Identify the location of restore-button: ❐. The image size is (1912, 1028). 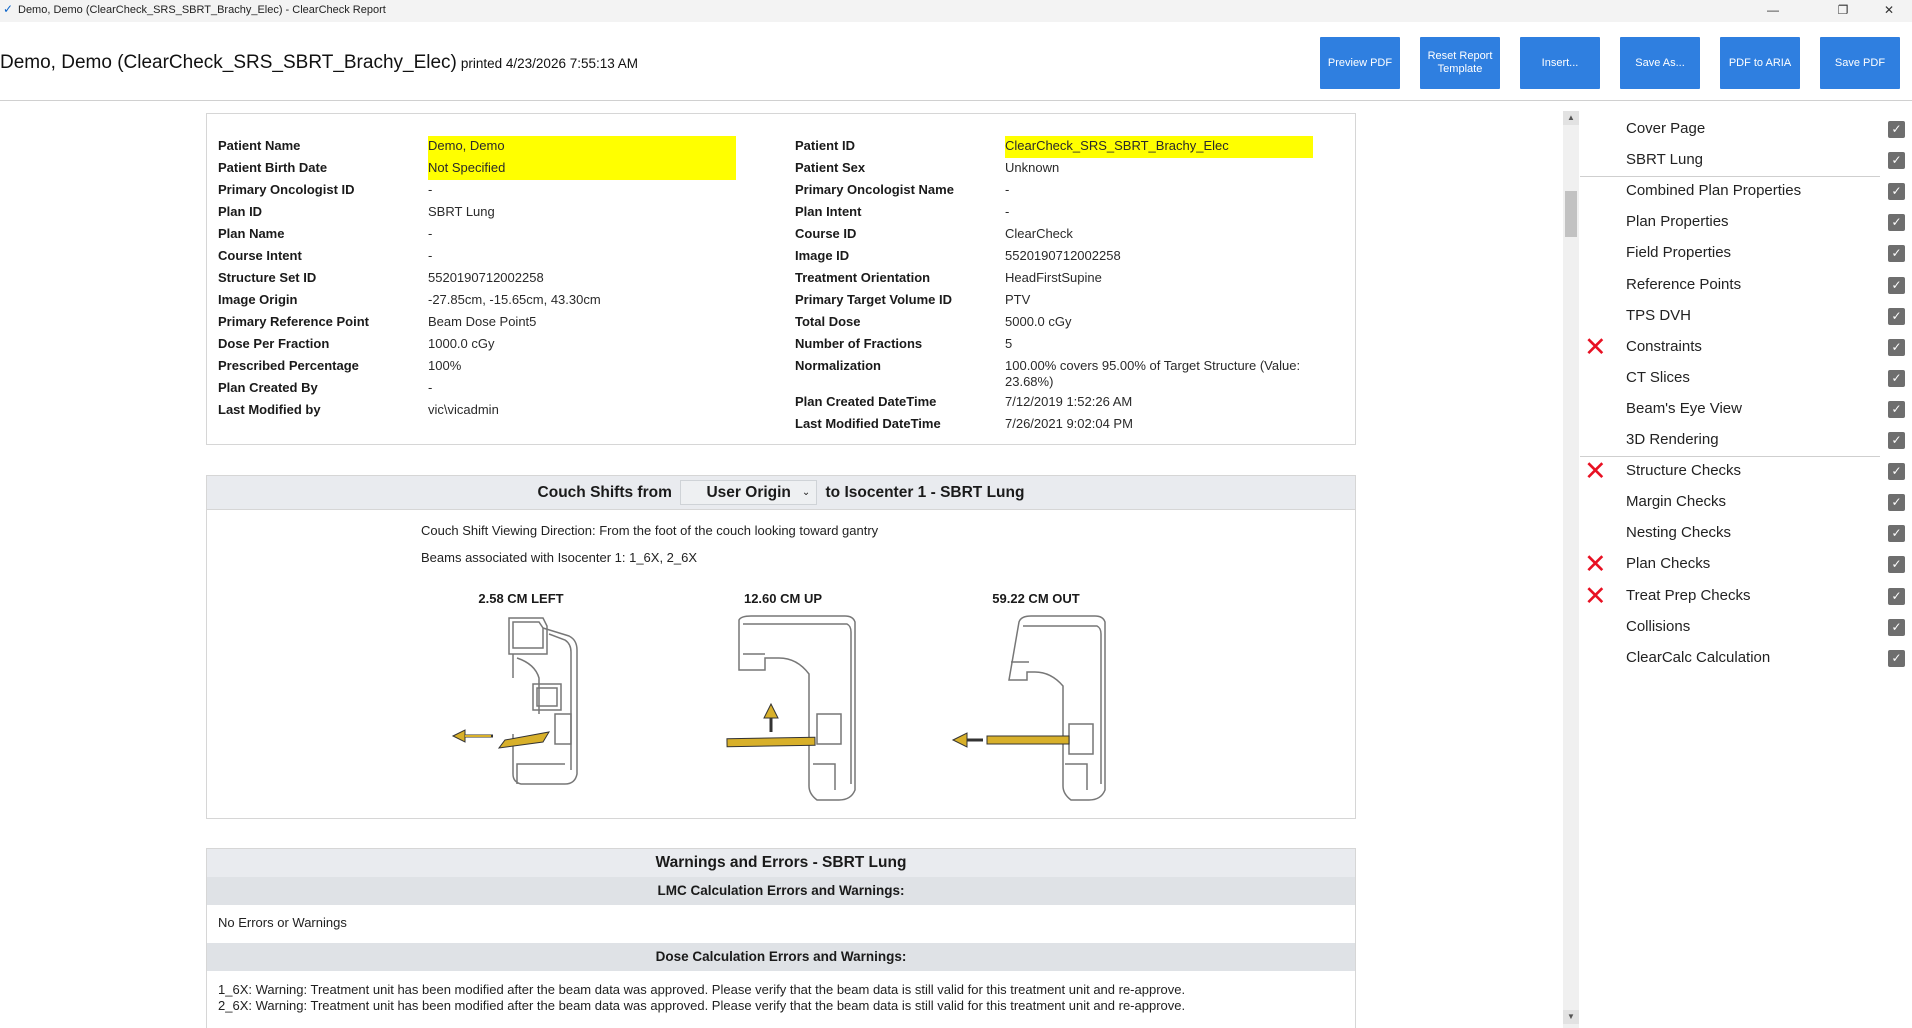
(1843, 11).